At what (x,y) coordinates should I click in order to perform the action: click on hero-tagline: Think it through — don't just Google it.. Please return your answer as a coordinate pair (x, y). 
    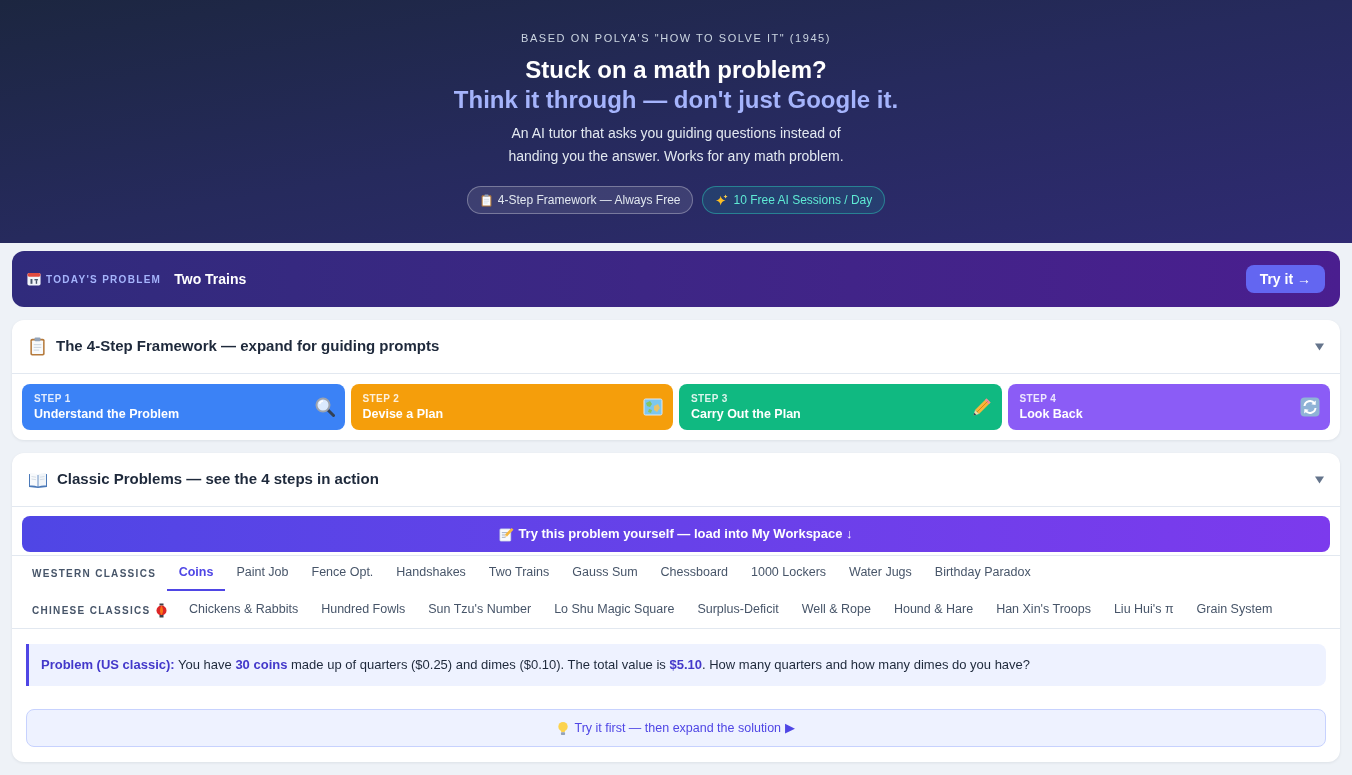
    Looking at the image, I should click on (676, 100).